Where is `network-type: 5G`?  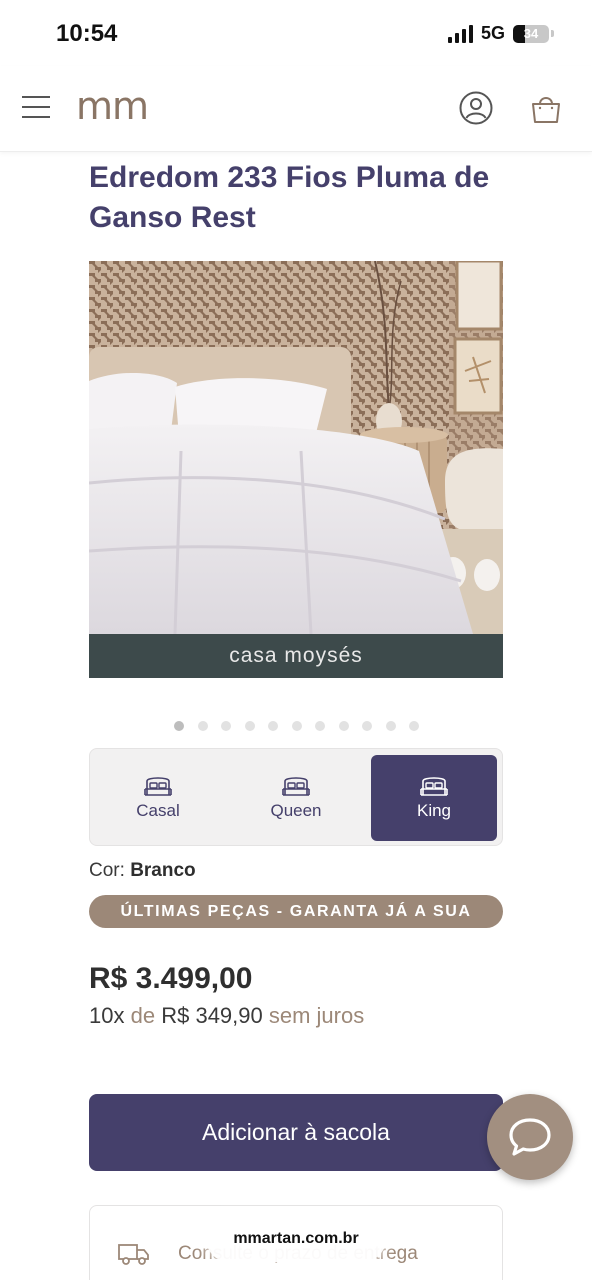 network-type: 5G is located at coordinates (492, 33).